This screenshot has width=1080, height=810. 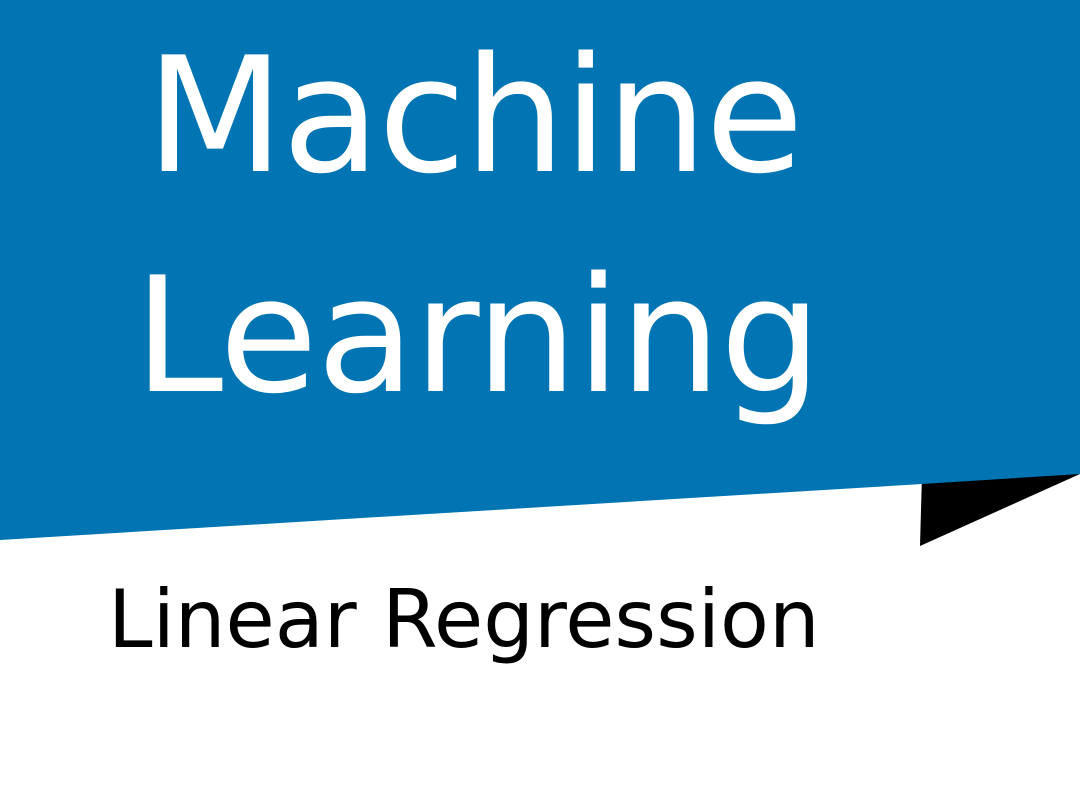 What do you see at coordinates (478, 335) in the screenshot?
I see `title-line-learning: Learning` at bounding box center [478, 335].